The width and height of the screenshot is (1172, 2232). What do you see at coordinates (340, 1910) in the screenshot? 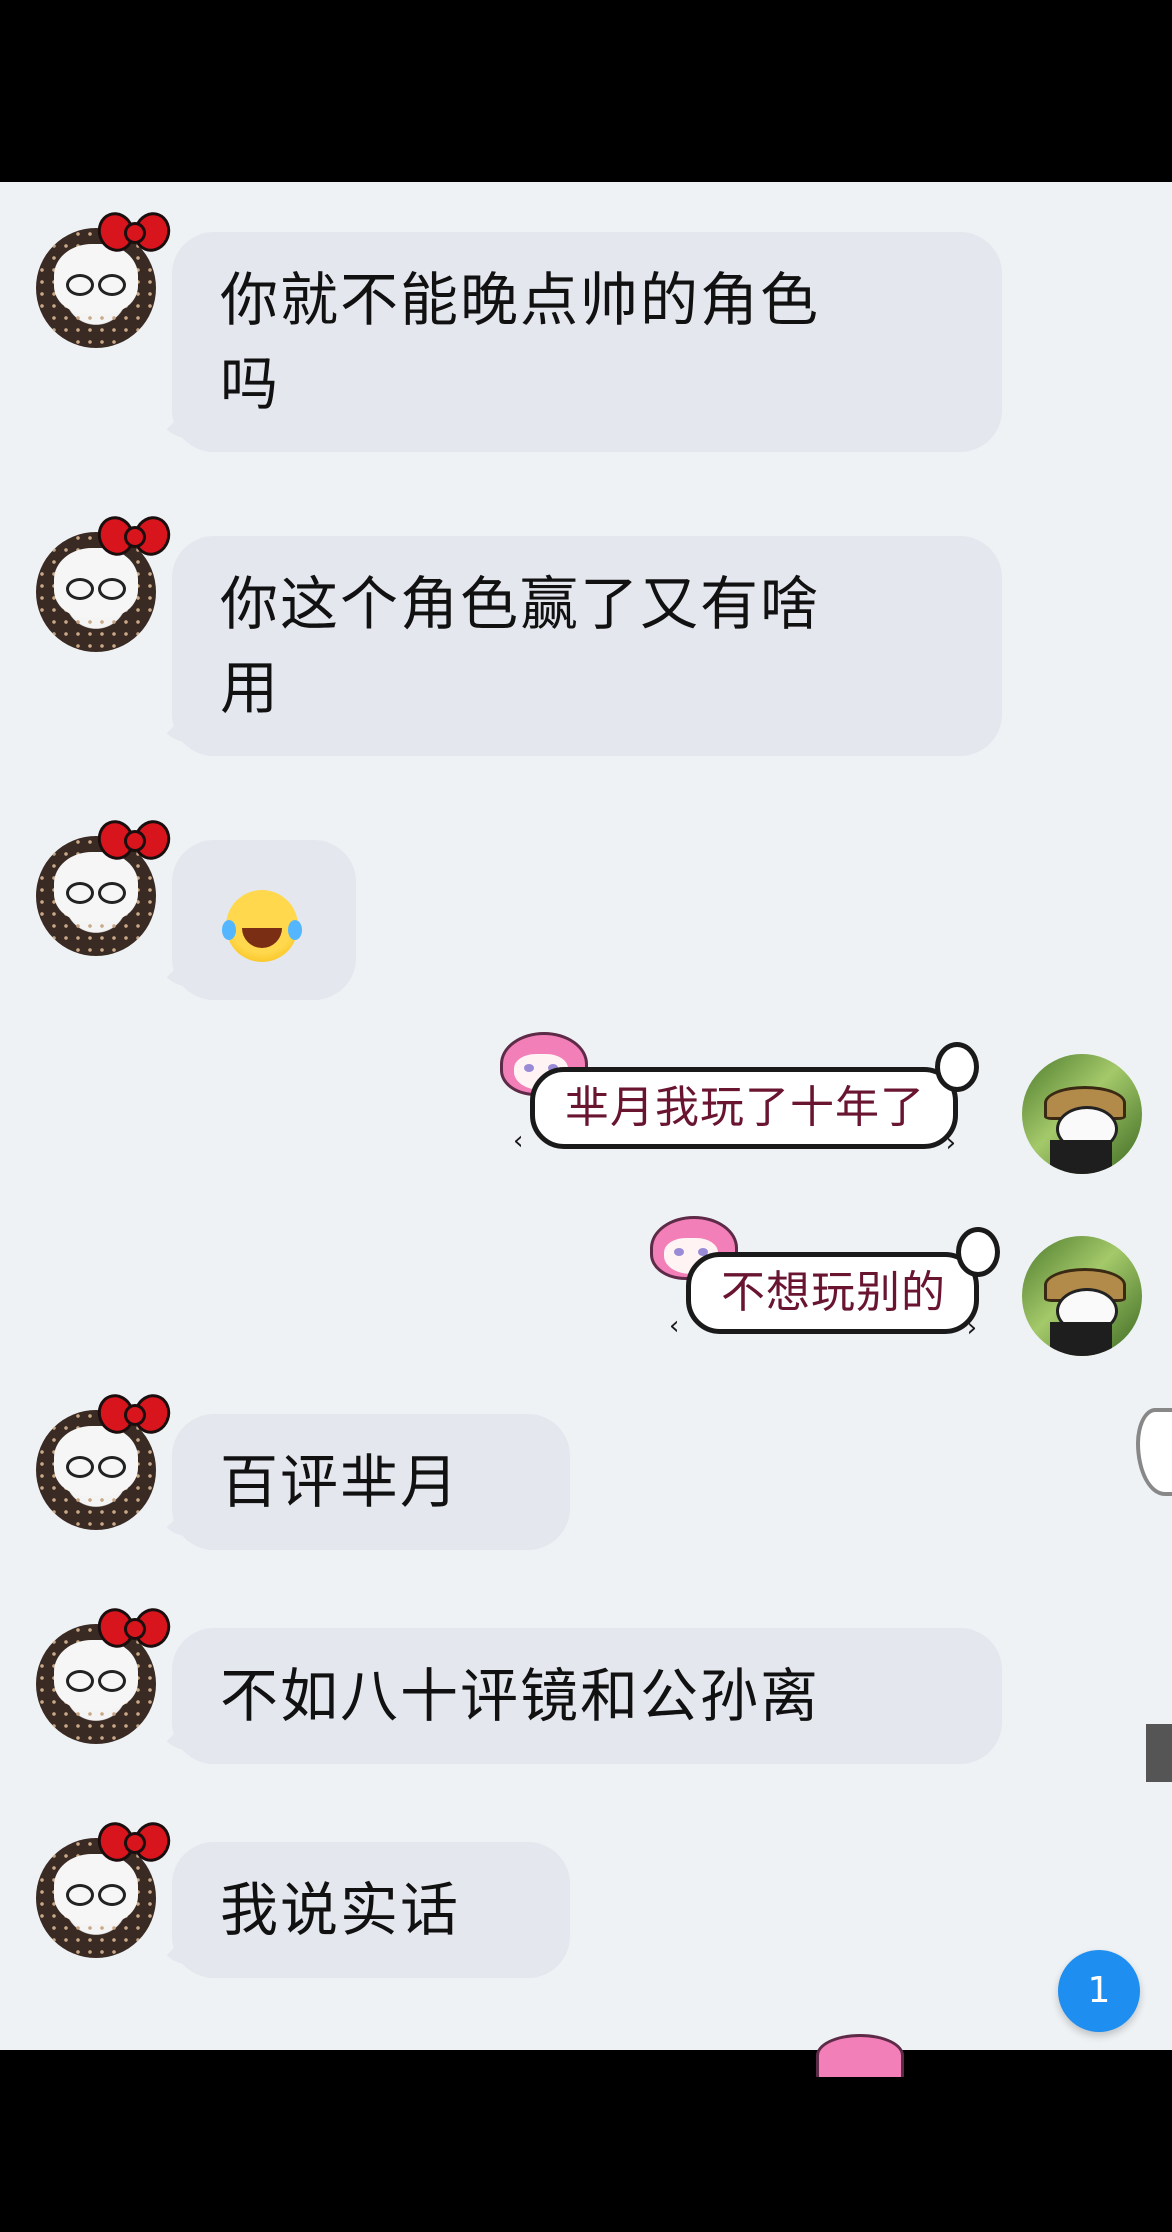
I see `message-text: 我说实话` at bounding box center [340, 1910].